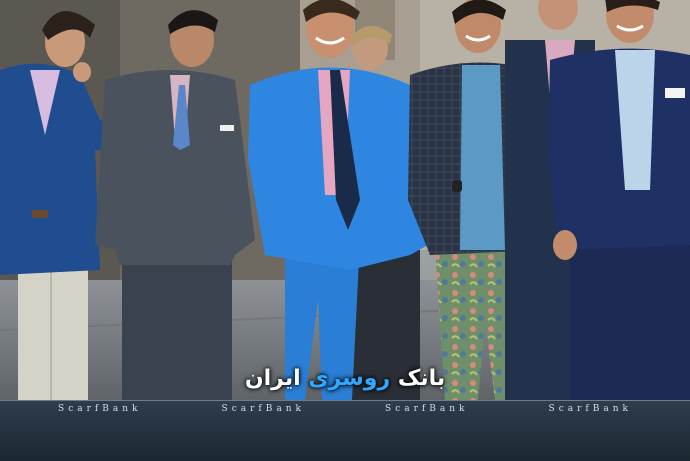 This screenshot has width=690, height=461. Describe the element at coordinates (345, 409) in the screenshot. I see `footer-ticker: ScarfBank ScarfBank ScarfBank ScarfBank` at that location.